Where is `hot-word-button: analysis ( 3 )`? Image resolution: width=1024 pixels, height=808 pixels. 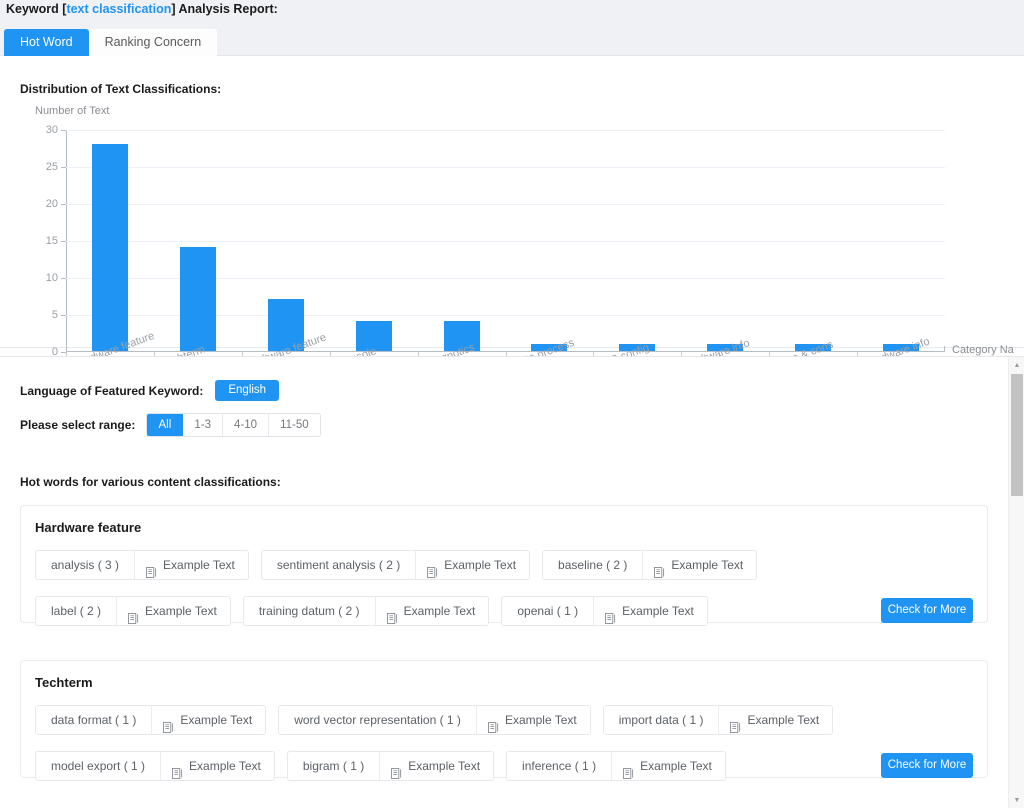
hot-word-button: analysis ( 3 ) is located at coordinates (85, 565).